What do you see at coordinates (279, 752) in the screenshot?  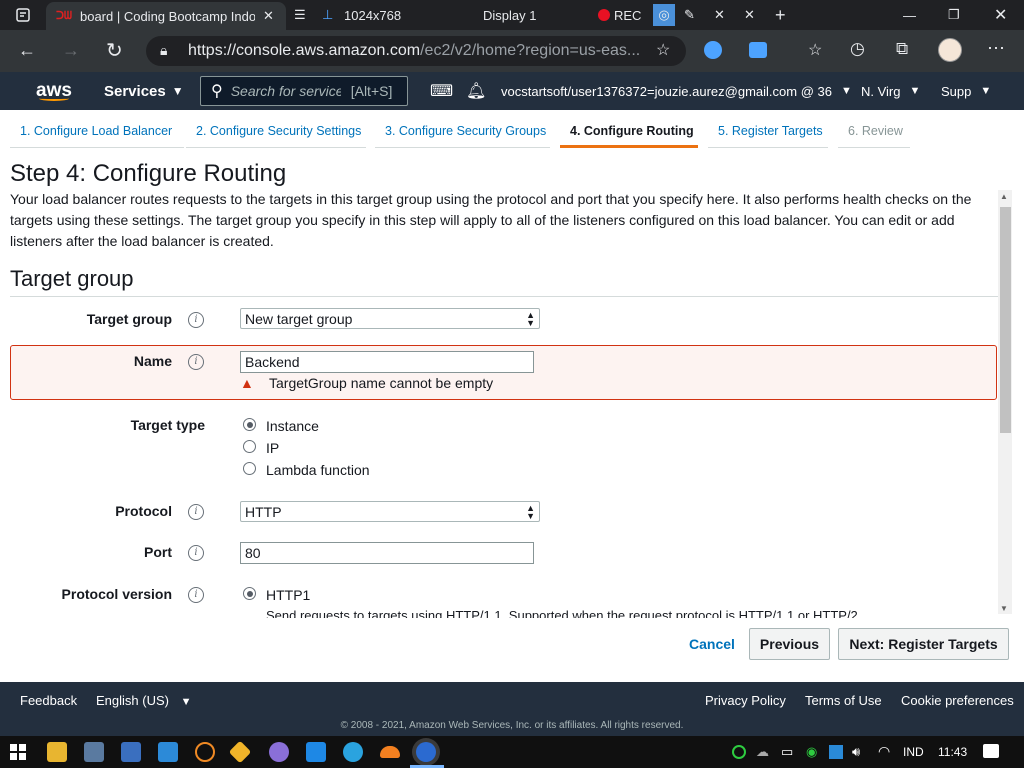 I see `github-icon` at bounding box center [279, 752].